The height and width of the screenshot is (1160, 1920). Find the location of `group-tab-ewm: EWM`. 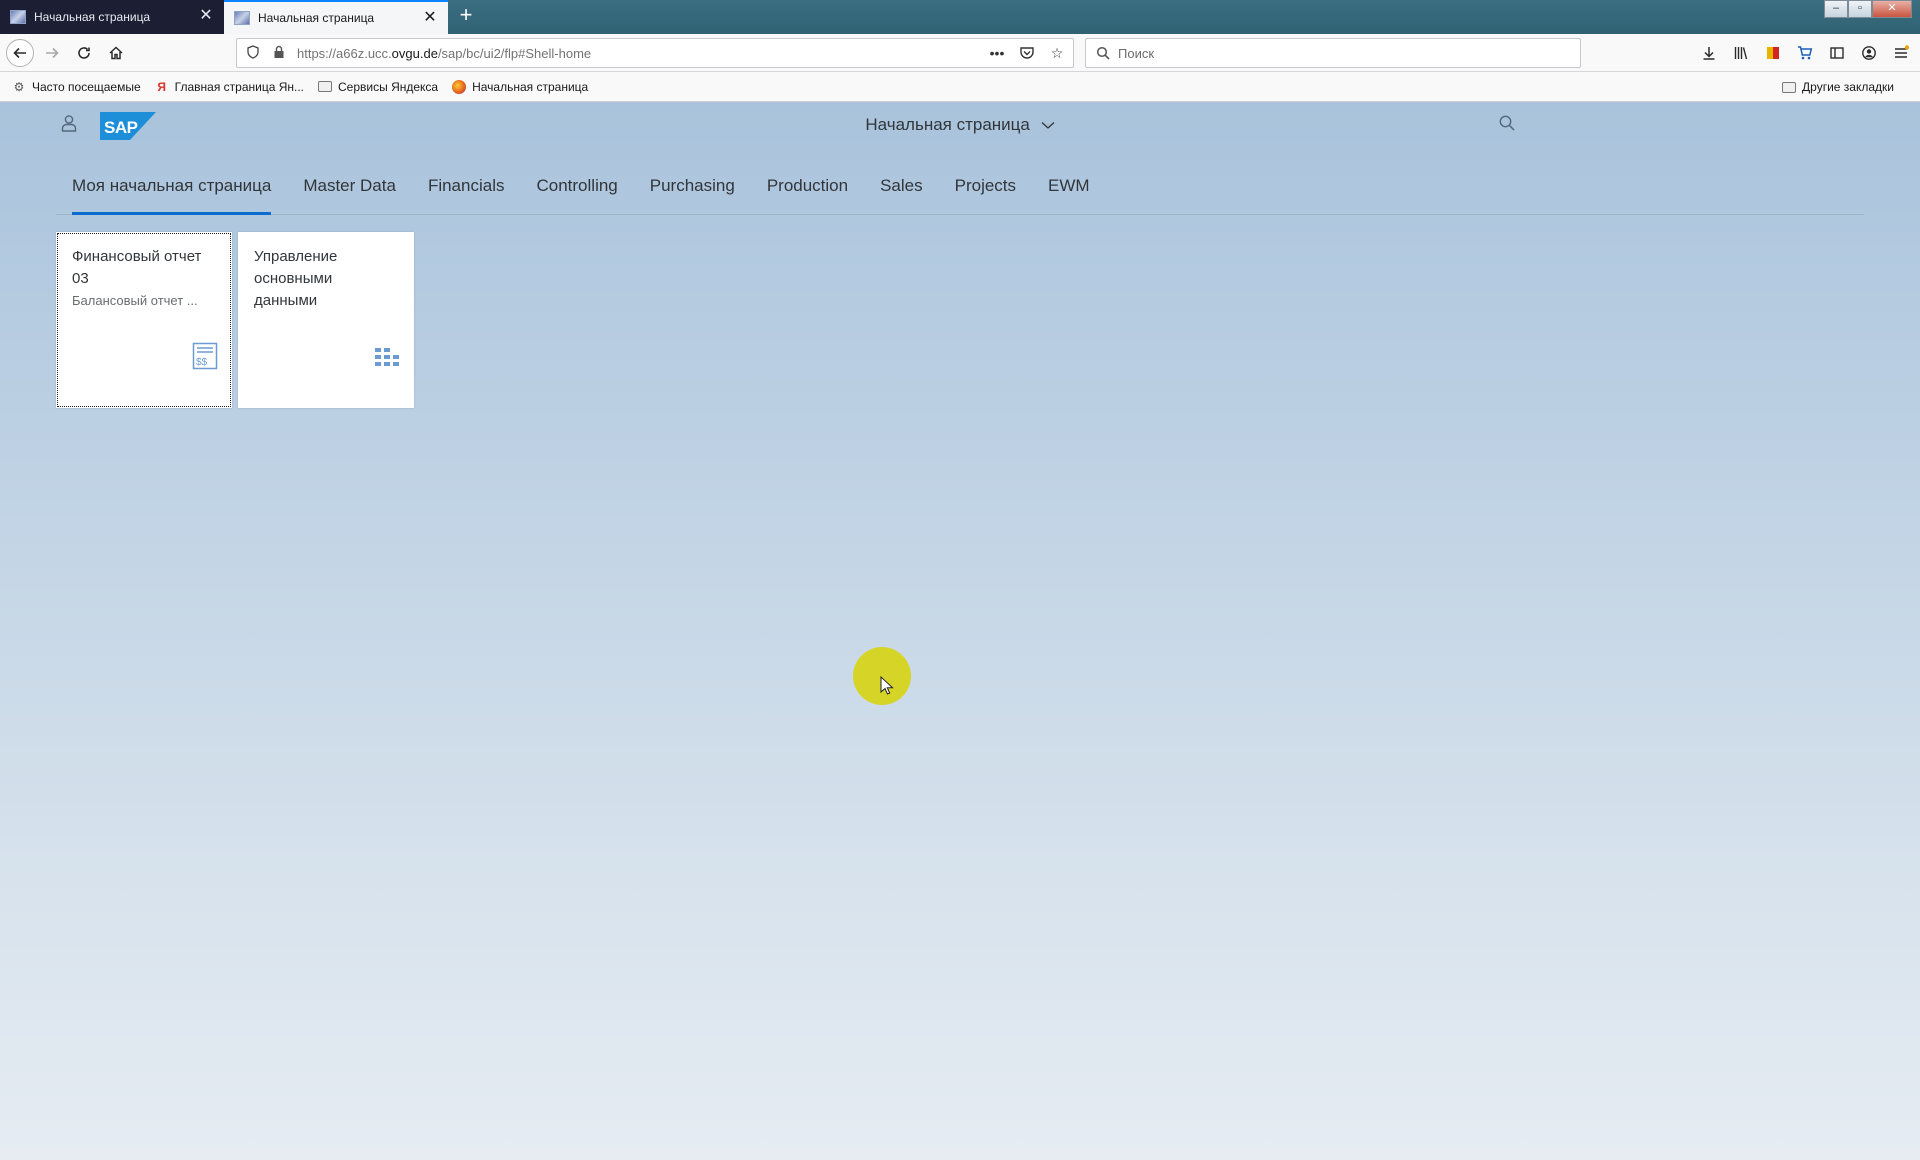

group-tab-ewm: EWM is located at coordinates (1069, 186).